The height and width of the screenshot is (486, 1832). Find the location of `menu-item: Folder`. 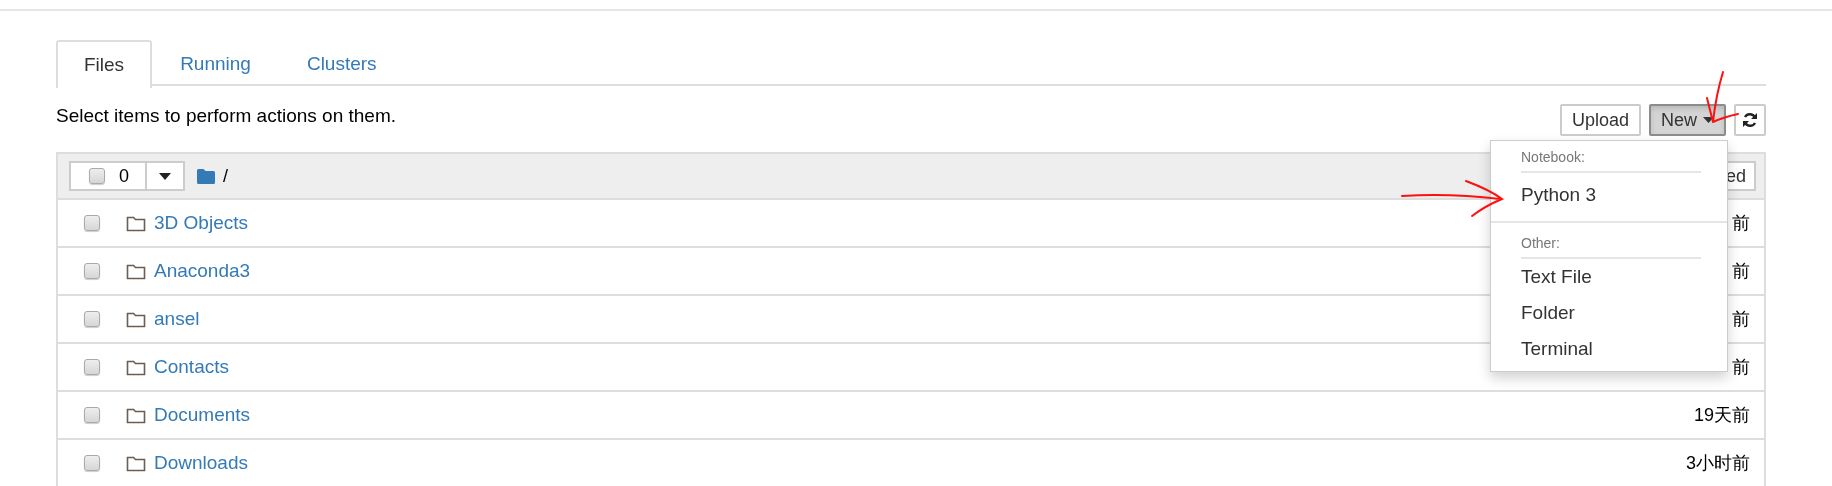

menu-item: Folder is located at coordinates (1609, 313).